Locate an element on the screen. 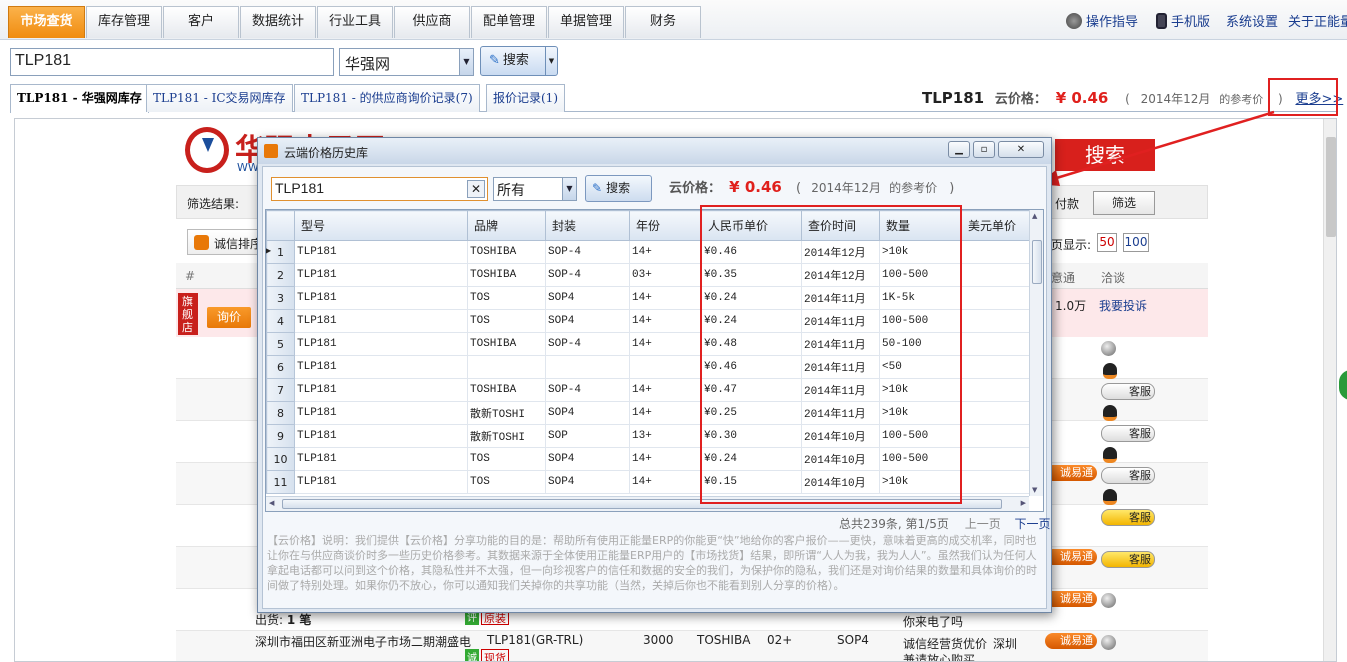 This screenshot has height=662, width=1347. grid-scroll-thumb is located at coordinates (1037, 262).